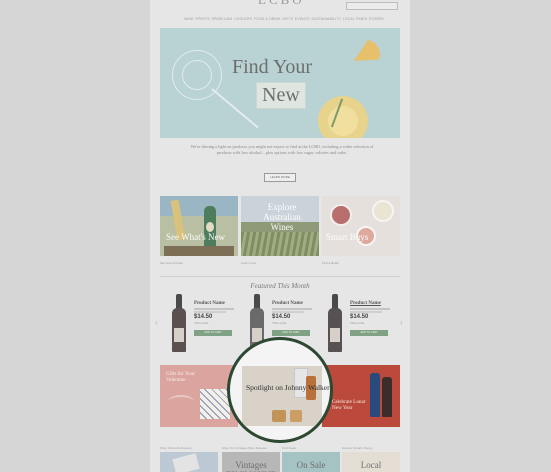 The height and width of the screenshot is (472, 551). What do you see at coordinates (341, 215) in the screenshot?
I see `red-wine-glass-image` at bounding box center [341, 215].